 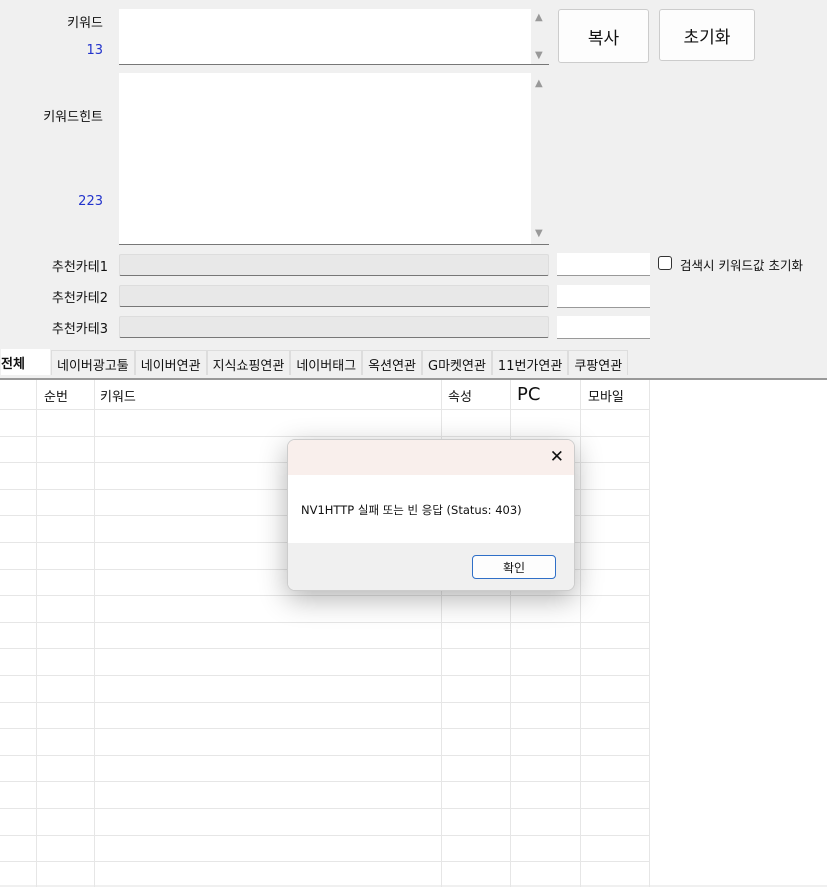 I want to click on keyword-textarea: ▲ ▼, so click(x=334, y=37).